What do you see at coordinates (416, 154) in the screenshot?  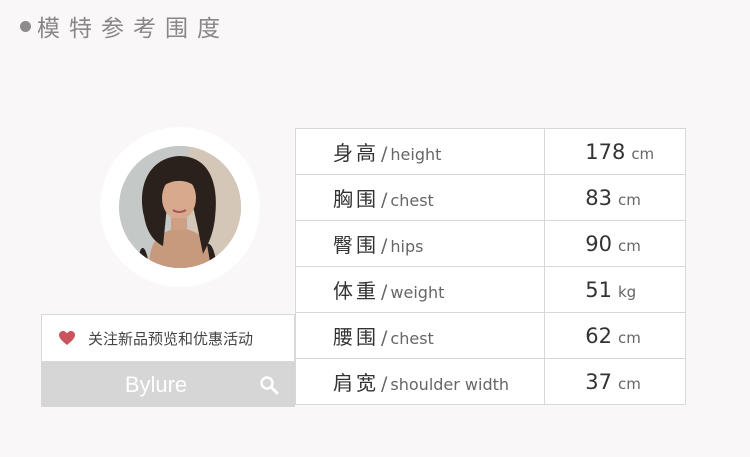 I see `measurement-label-en: height` at bounding box center [416, 154].